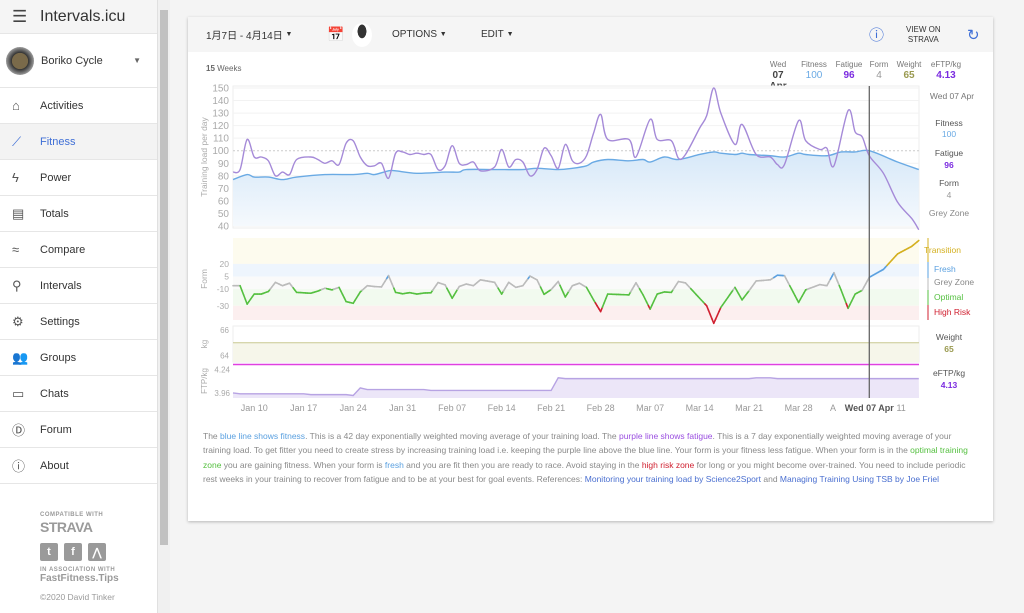  What do you see at coordinates (220, 114) in the screenshot?
I see `y-tick-label: 130` at bounding box center [220, 114].